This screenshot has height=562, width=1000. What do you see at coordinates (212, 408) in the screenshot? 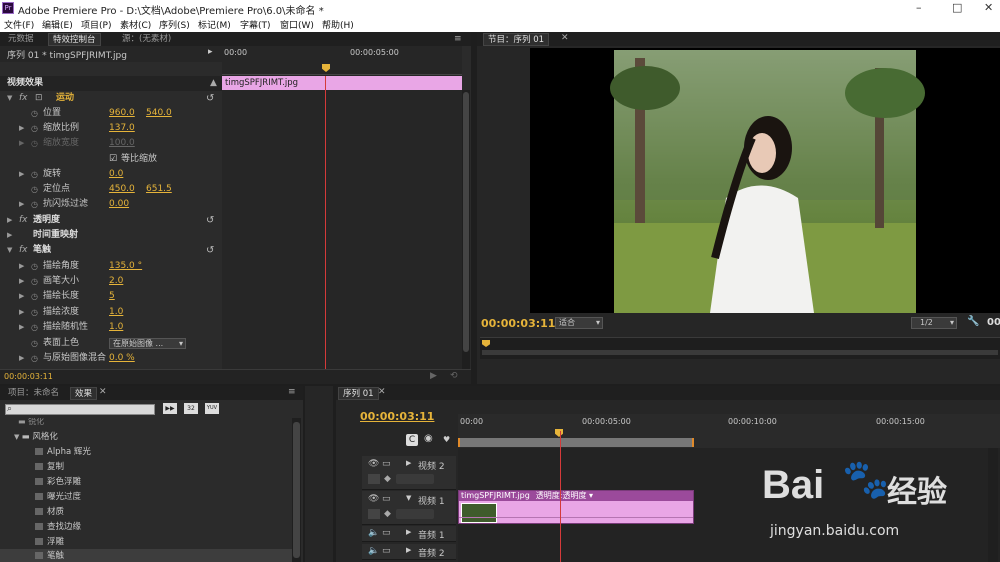
I see `yuv-effects-button: YUV` at bounding box center [212, 408].